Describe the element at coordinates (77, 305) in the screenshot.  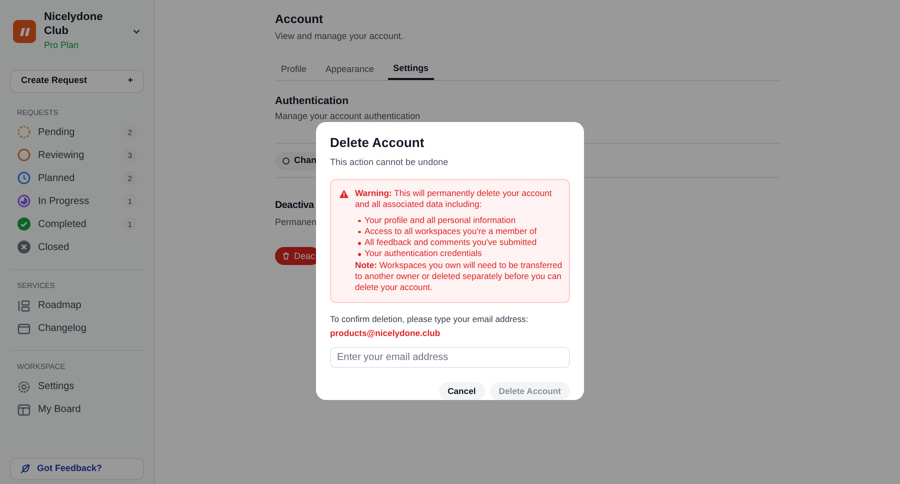
I see `sidebar-item: Roadmap` at that location.